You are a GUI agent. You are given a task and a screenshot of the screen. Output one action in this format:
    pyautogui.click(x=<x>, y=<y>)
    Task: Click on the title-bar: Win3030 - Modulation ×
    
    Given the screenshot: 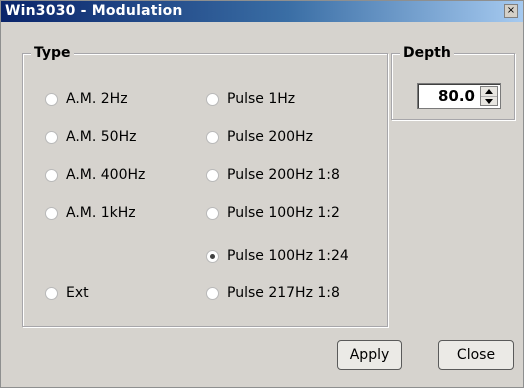 What is the action you would take?
    pyautogui.click(x=262, y=11)
    